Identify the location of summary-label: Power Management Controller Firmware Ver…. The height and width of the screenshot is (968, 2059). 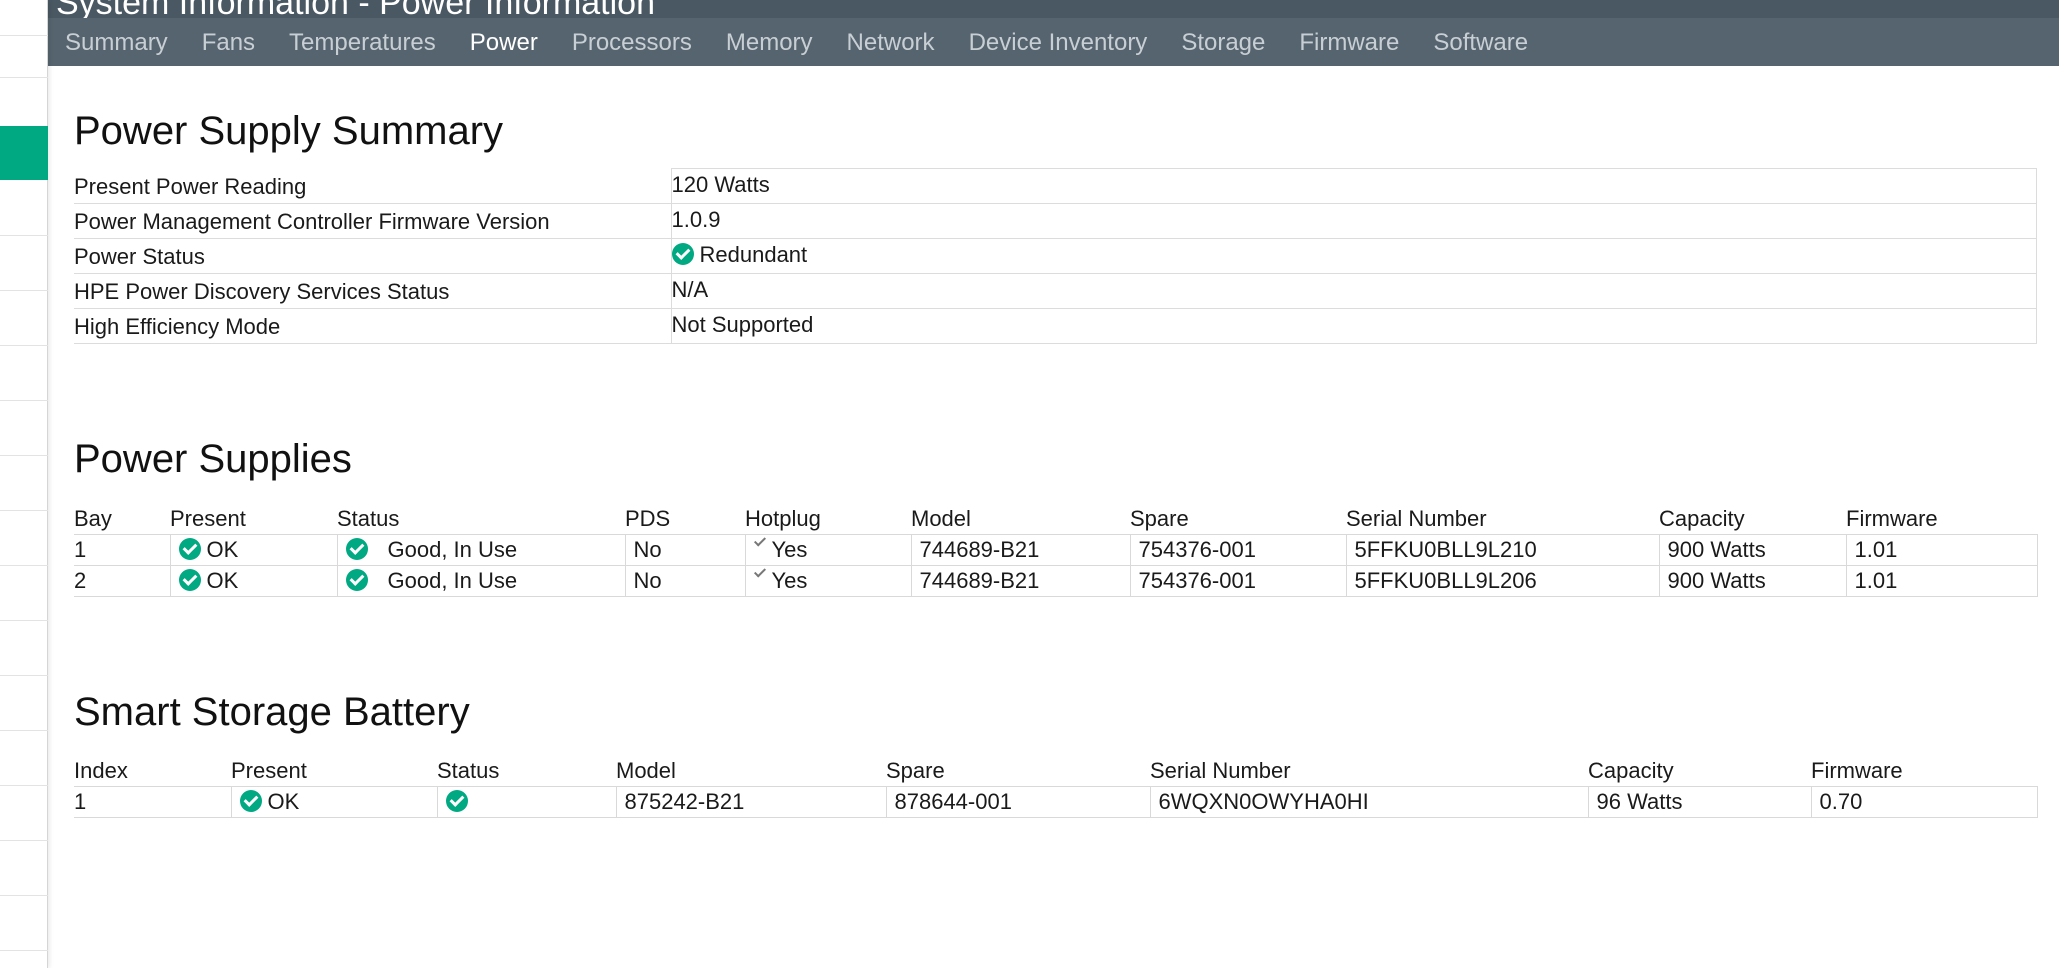
(372, 221).